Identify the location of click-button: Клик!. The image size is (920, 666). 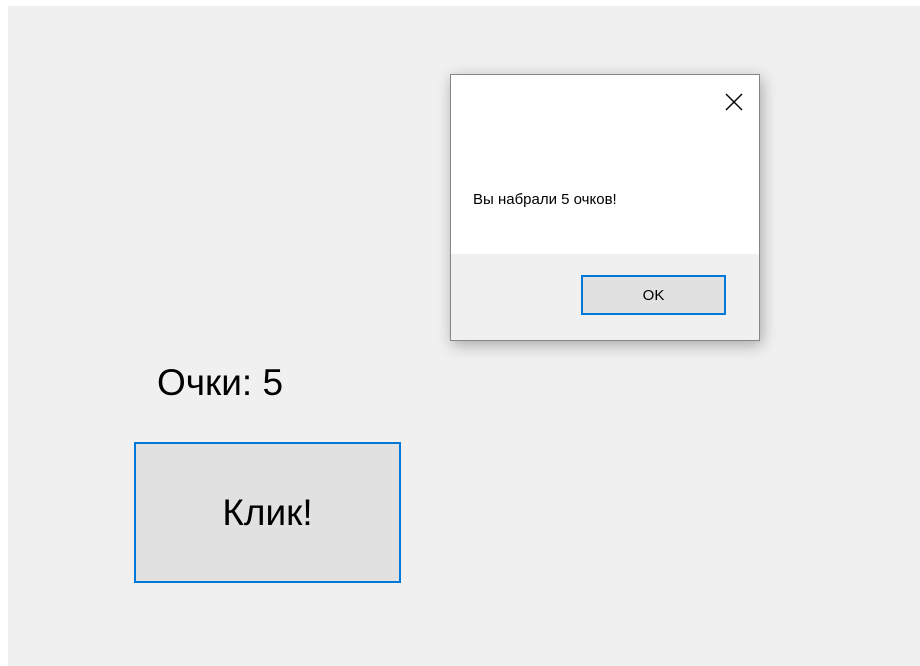
(267, 512).